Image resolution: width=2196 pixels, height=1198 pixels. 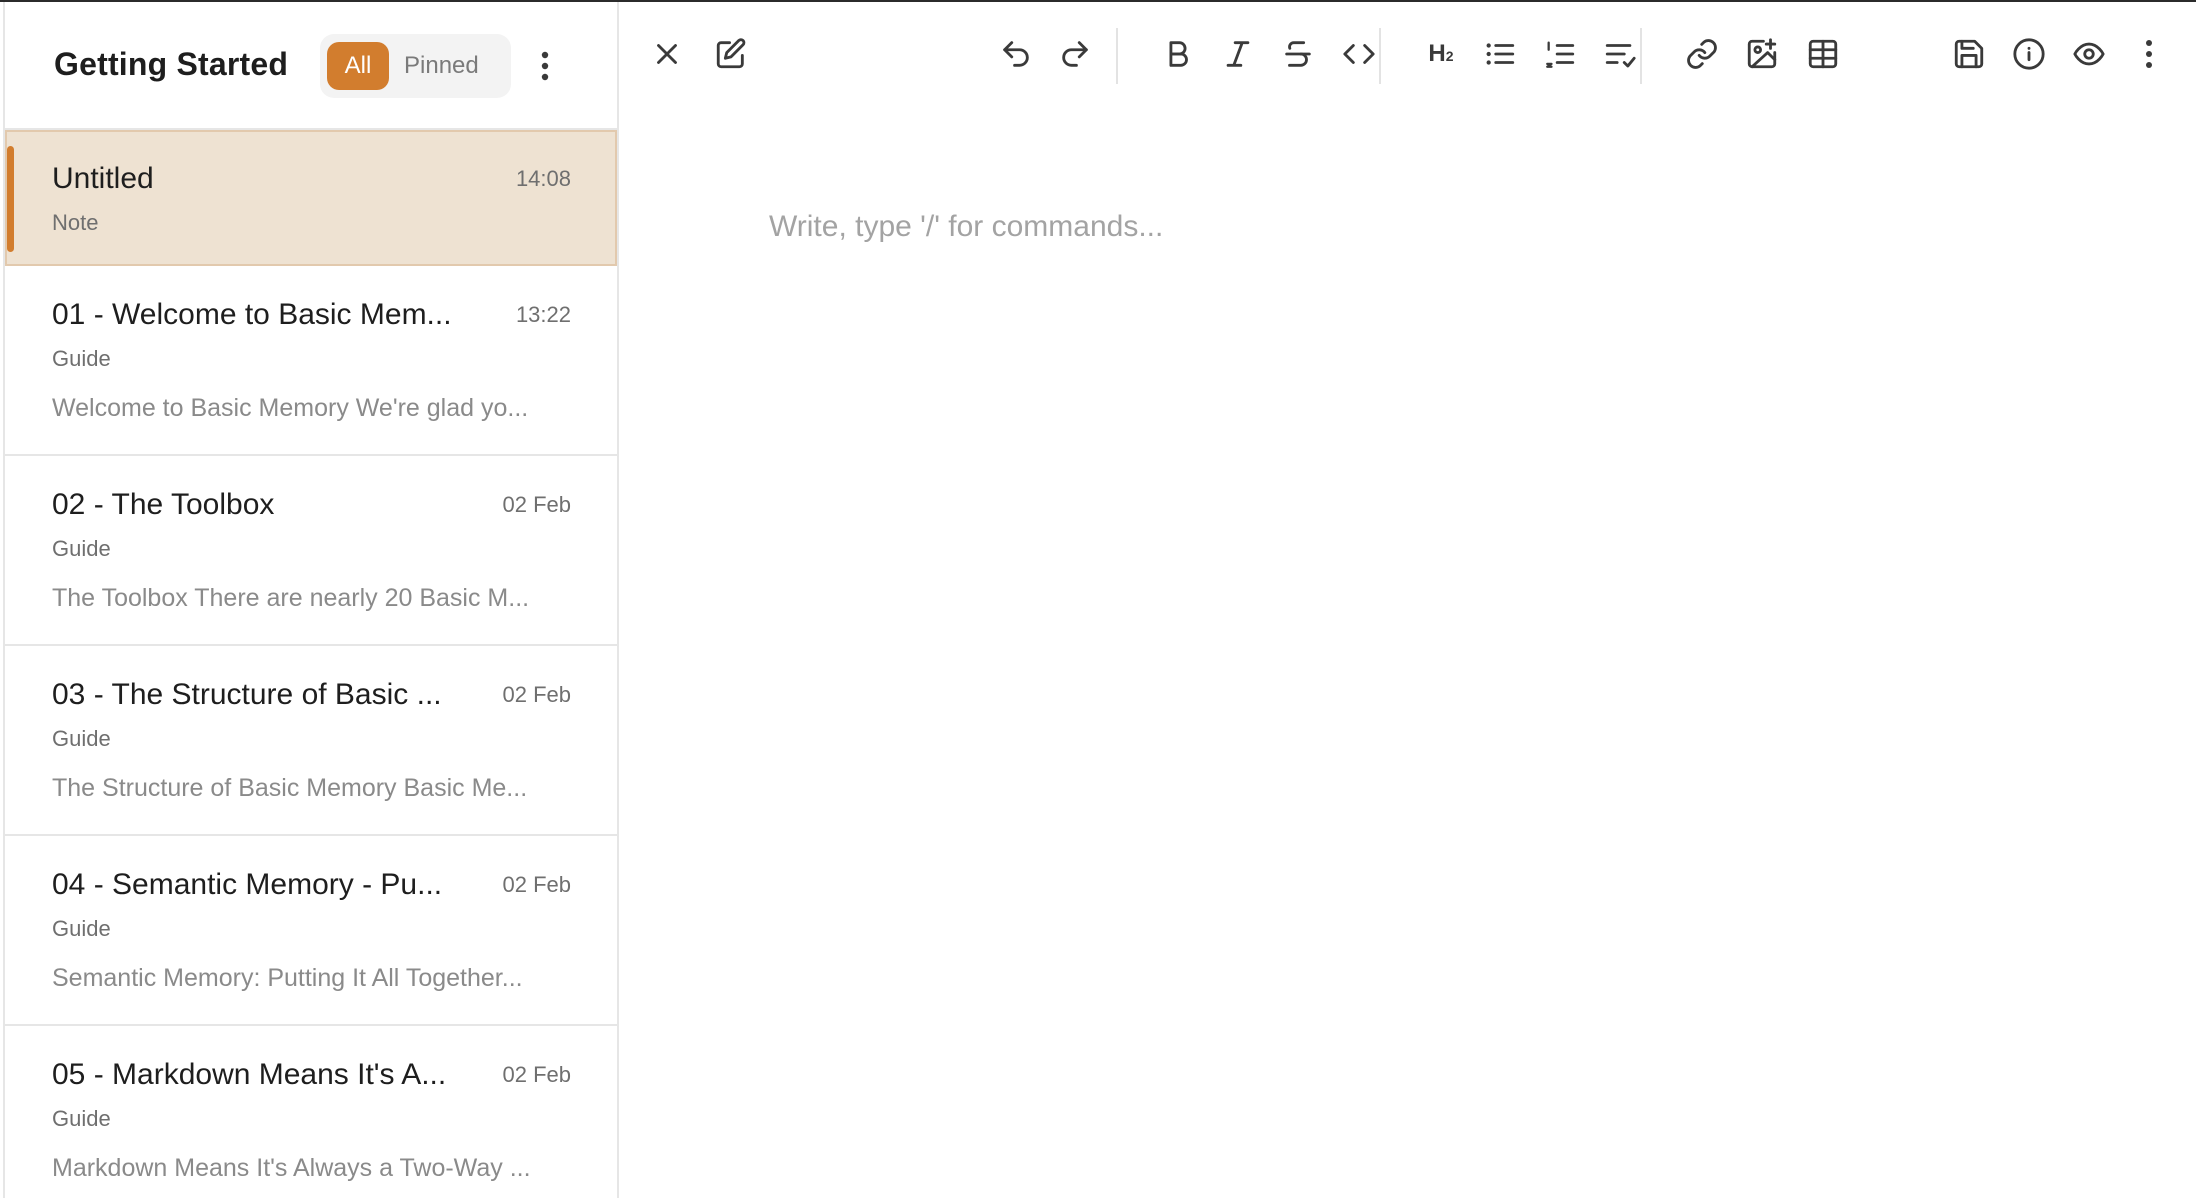 I want to click on heading-icon: H2, so click(x=1441, y=54).